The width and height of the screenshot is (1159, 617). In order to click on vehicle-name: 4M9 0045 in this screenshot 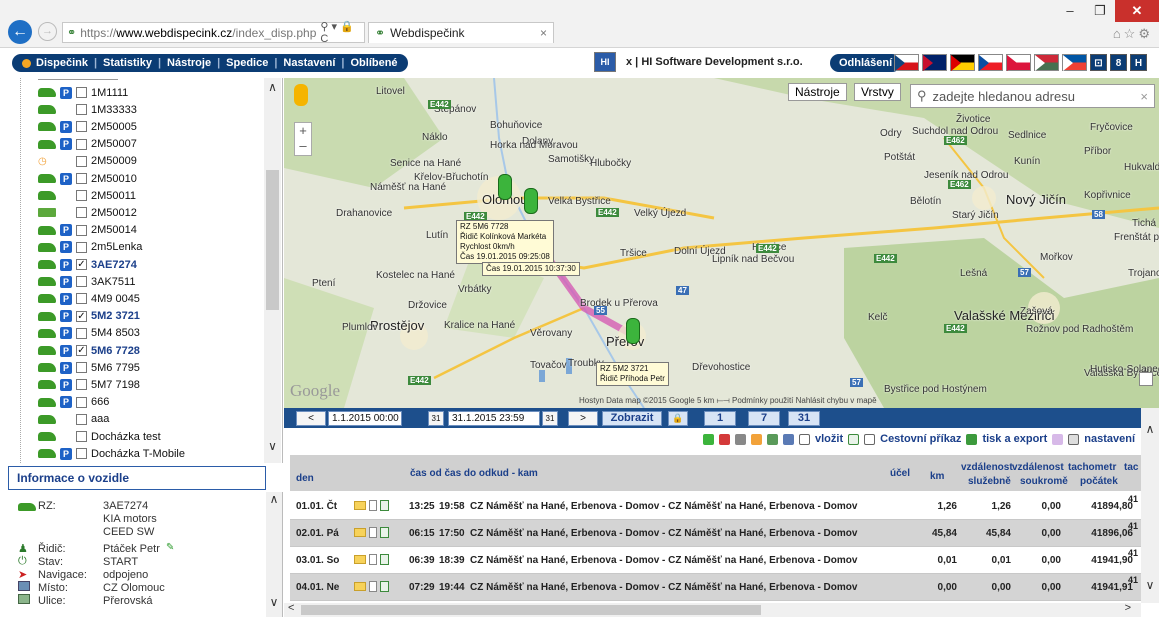, I will do `click(115, 299)`.